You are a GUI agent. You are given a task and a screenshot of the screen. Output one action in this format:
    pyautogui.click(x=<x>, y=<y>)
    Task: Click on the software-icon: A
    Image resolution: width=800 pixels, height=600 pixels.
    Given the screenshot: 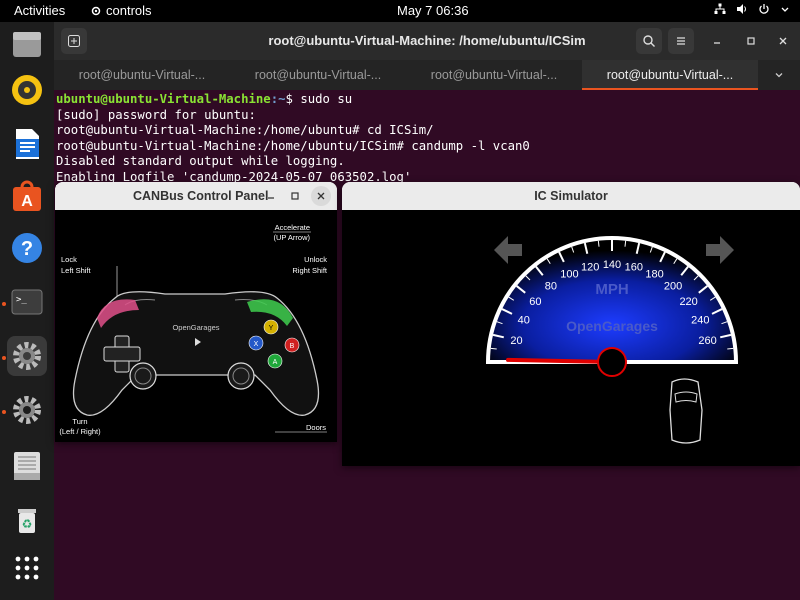 What is the action you would take?
    pyautogui.click(x=27, y=196)
    